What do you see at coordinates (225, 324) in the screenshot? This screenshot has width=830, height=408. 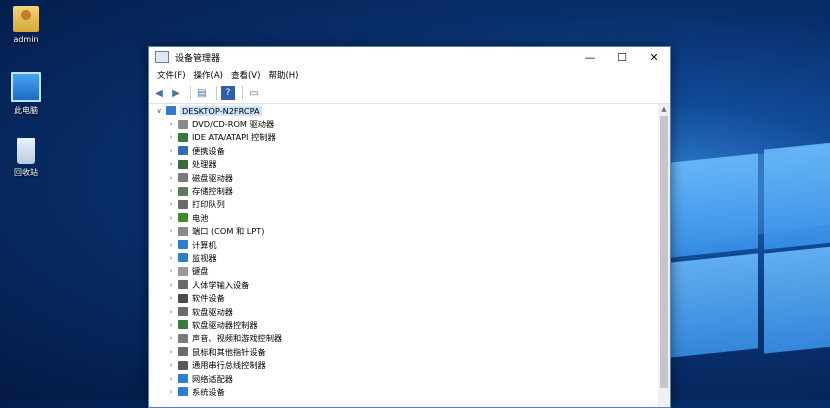 I see `tree-item-label: 软盘驱动器控制器` at bounding box center [225, 324].